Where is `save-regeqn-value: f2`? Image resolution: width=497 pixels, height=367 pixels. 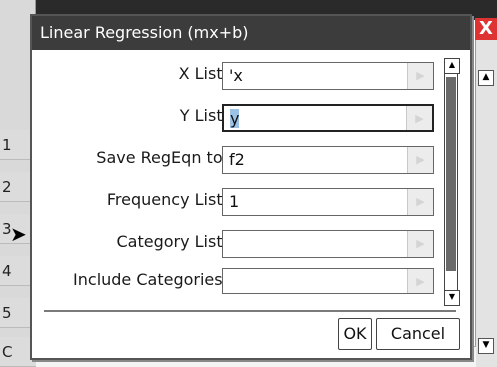
save-regeqn-value: f2 is located at coordinates (237, 159).